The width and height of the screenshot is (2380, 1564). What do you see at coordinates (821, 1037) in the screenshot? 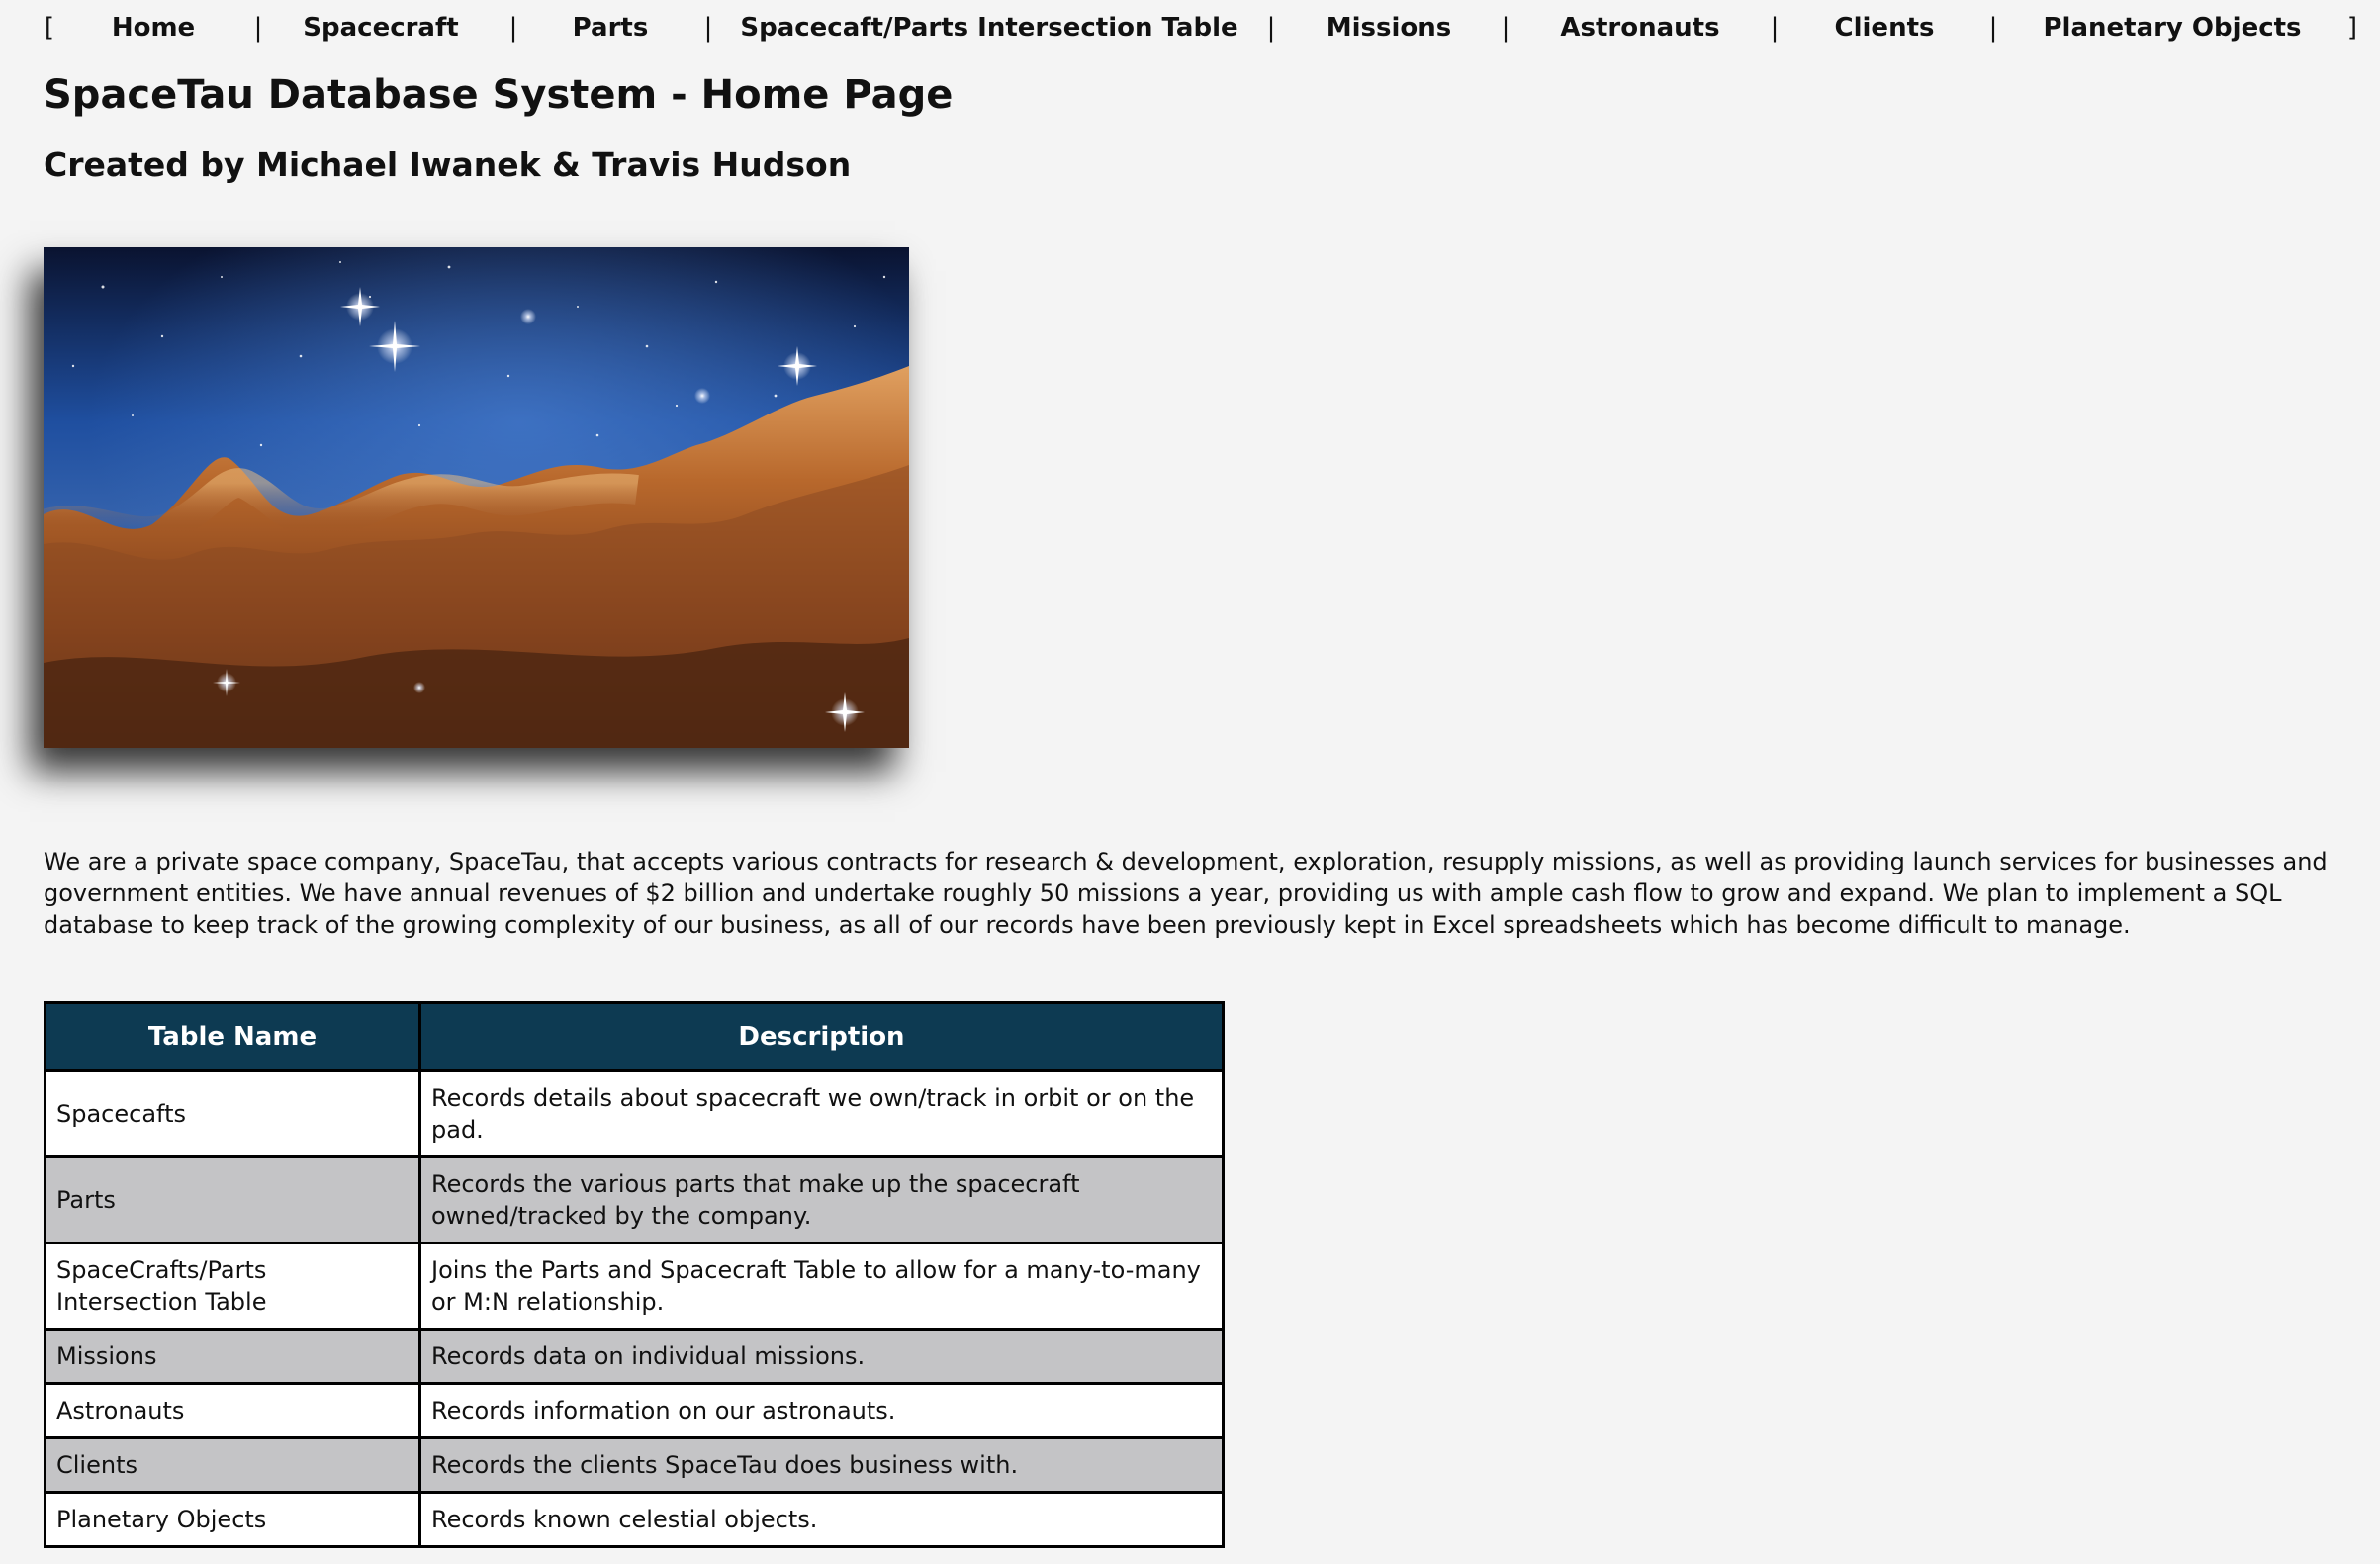
I see `column-header-description: Description` at bounding box center [821, 1037].